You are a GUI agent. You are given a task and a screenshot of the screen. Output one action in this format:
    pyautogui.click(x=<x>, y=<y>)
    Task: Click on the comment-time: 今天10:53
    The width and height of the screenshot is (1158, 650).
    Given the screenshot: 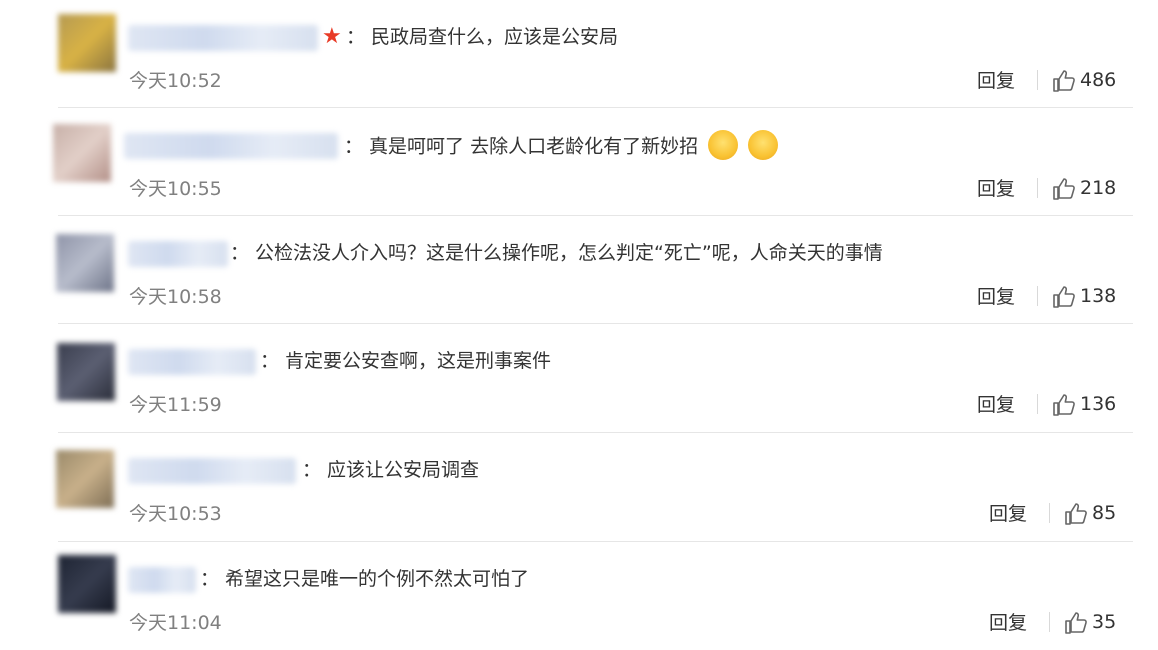 What is the action you would take?
    pyautogui.click(x=175, y=514)
    